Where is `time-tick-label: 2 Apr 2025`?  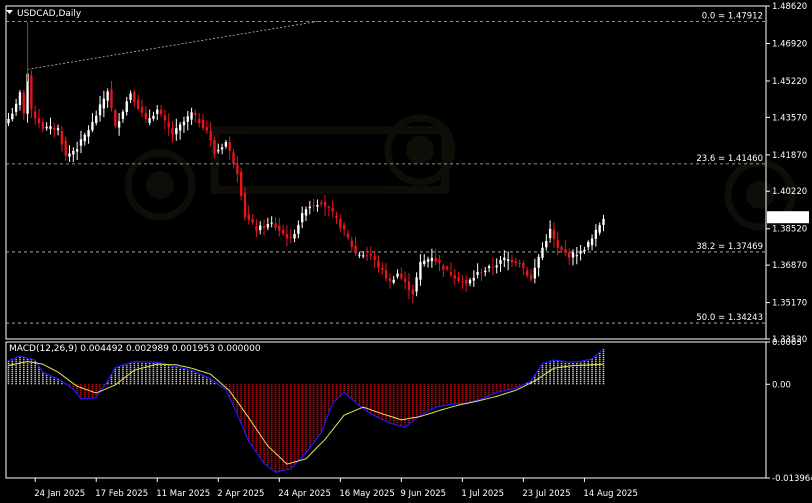
time-tick-label: 2 Apr 2025 is located at coordinates (240, 494).